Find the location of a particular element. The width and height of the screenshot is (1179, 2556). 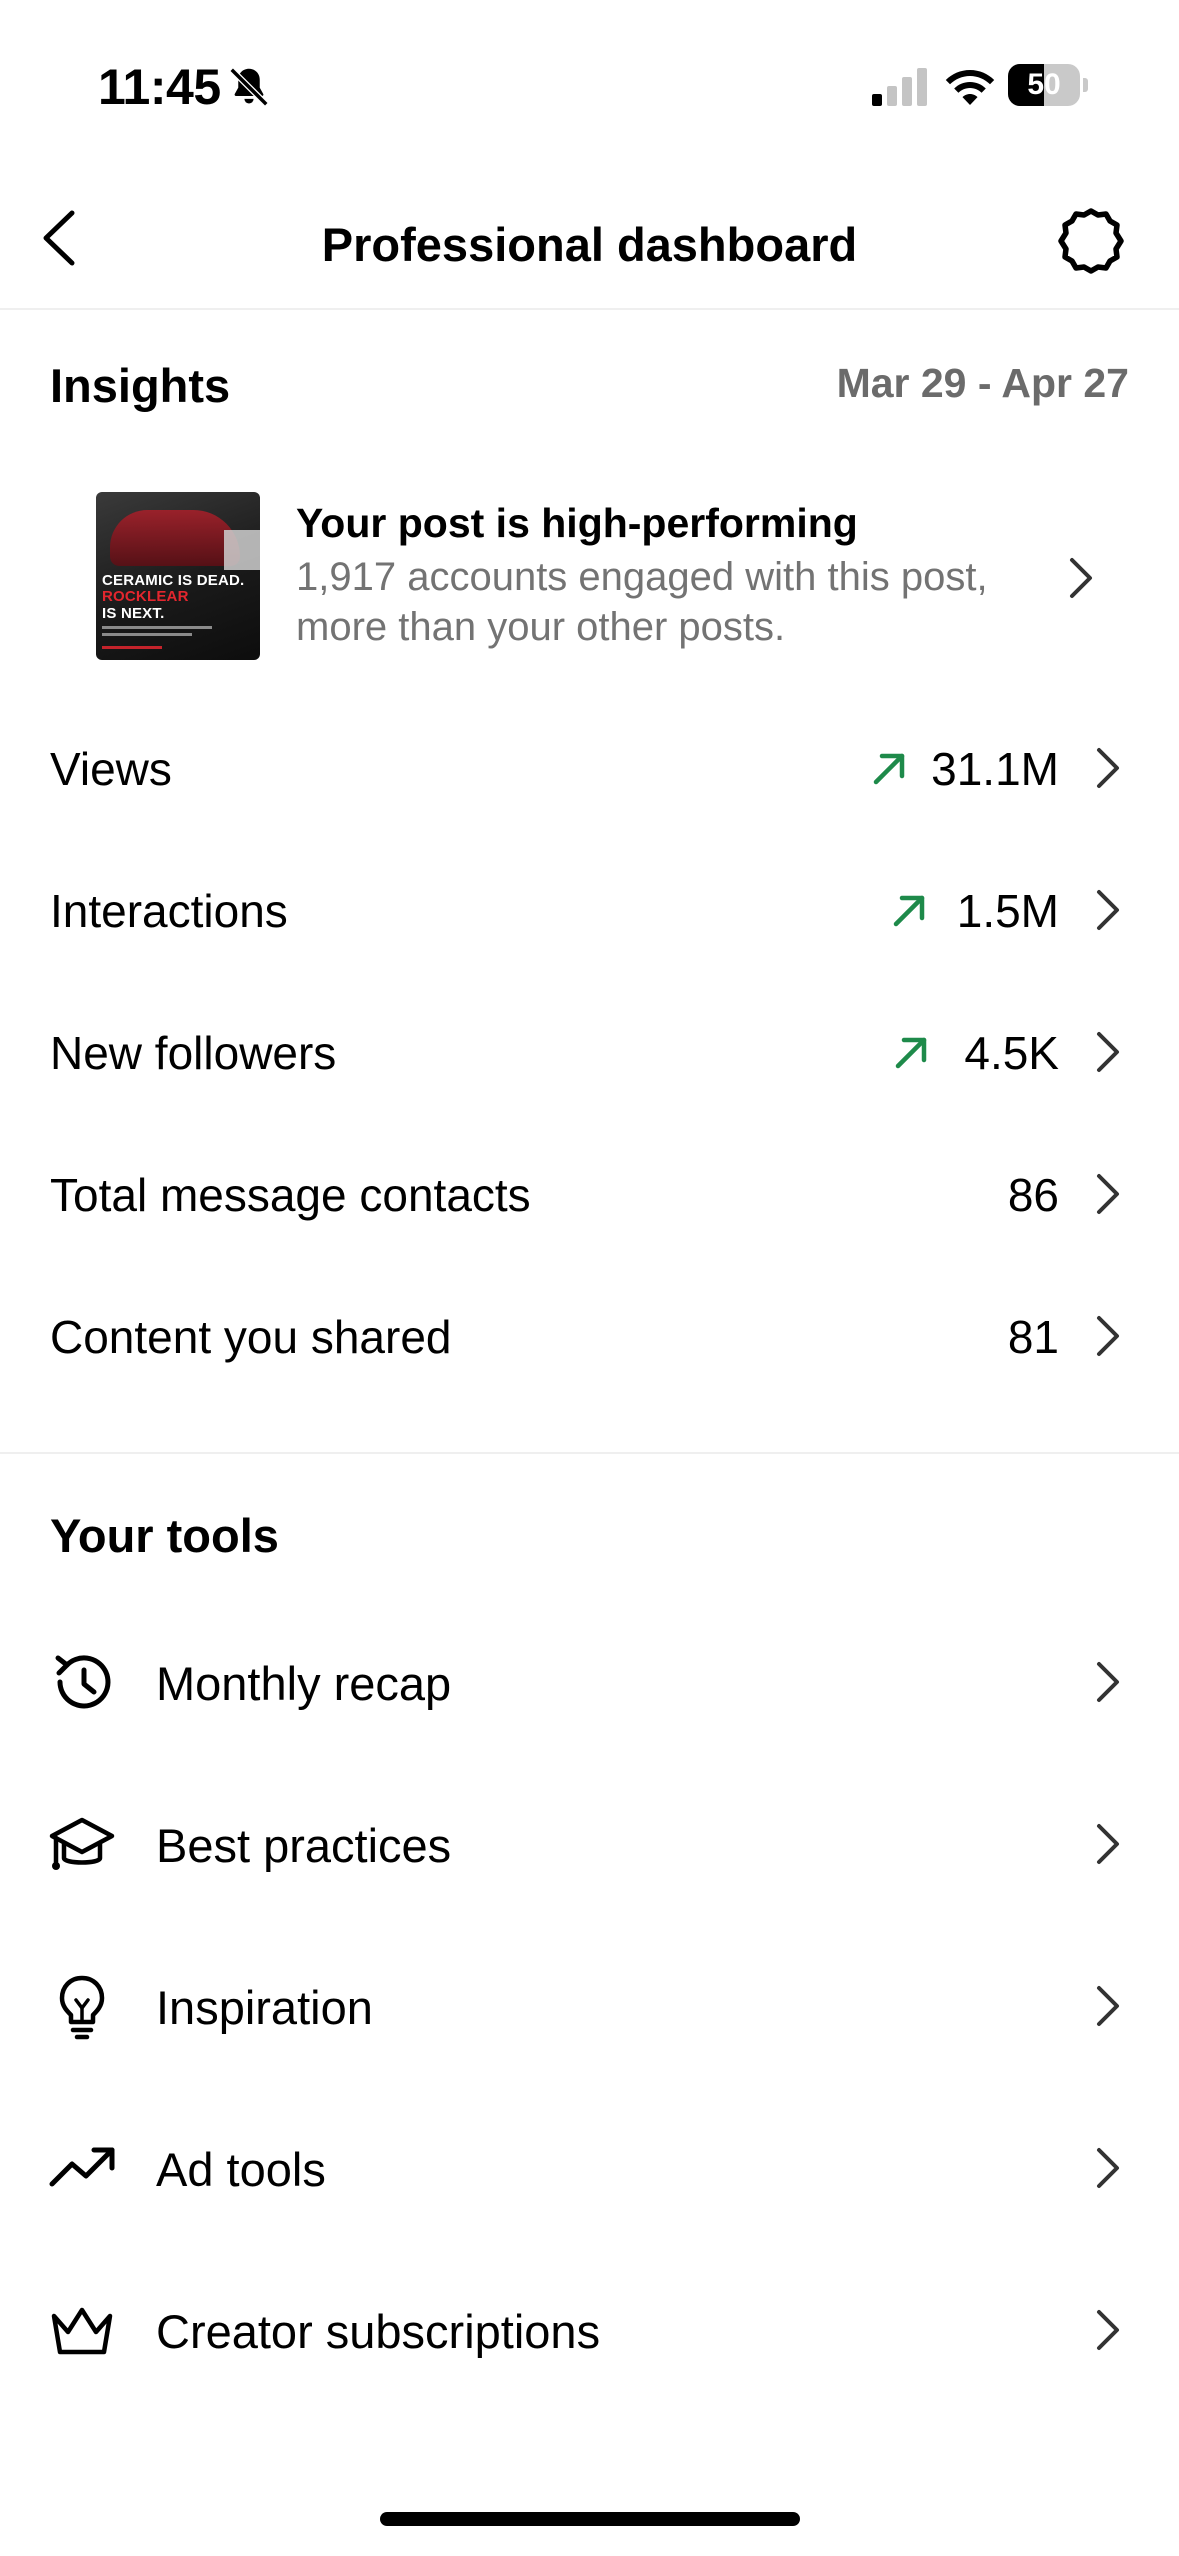

wifi-icon is located at coordinates (970, 87).